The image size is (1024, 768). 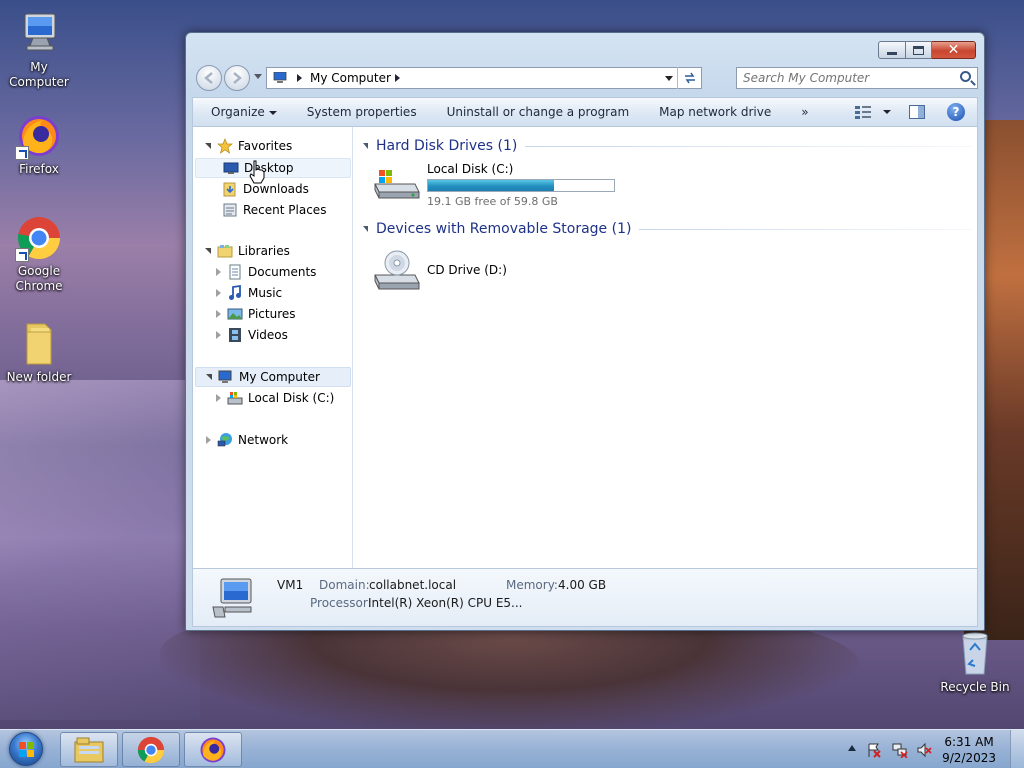 I want to click on recent-places-icon, so click(x=230, y=210).